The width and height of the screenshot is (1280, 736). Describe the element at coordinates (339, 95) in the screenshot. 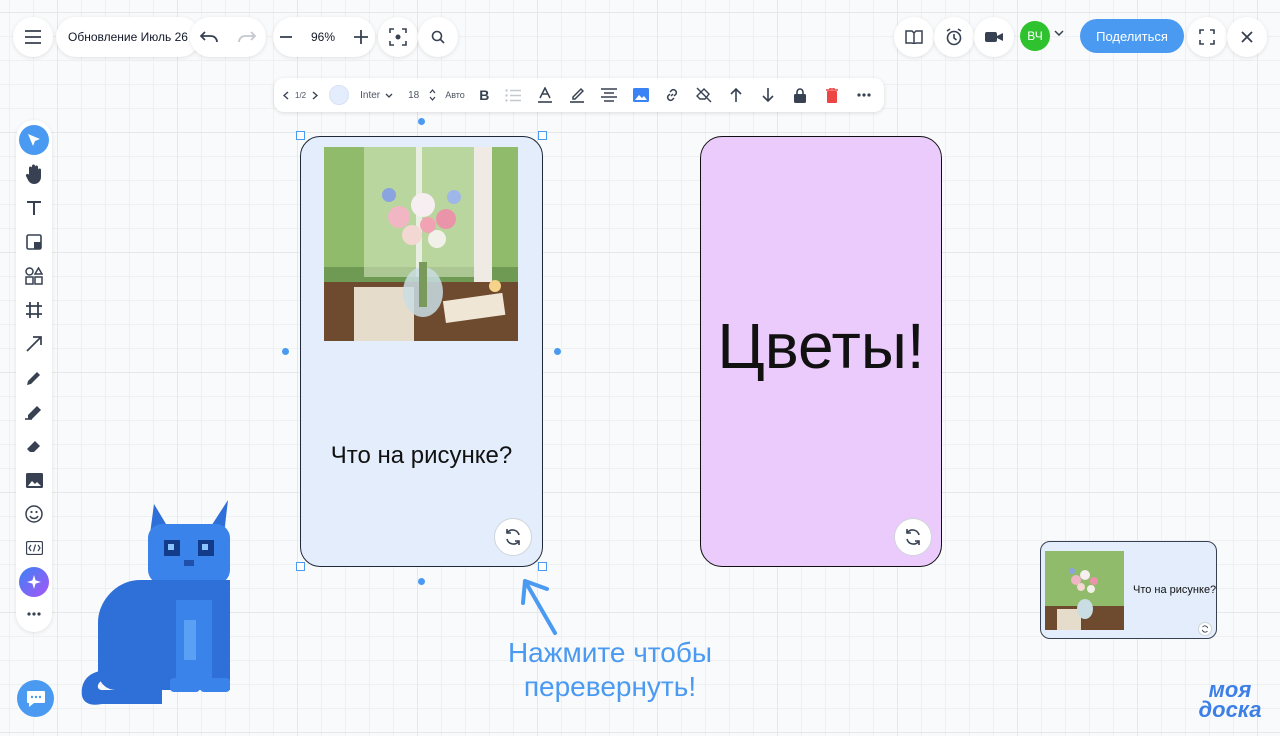

I see `fill-color-button` at that location.